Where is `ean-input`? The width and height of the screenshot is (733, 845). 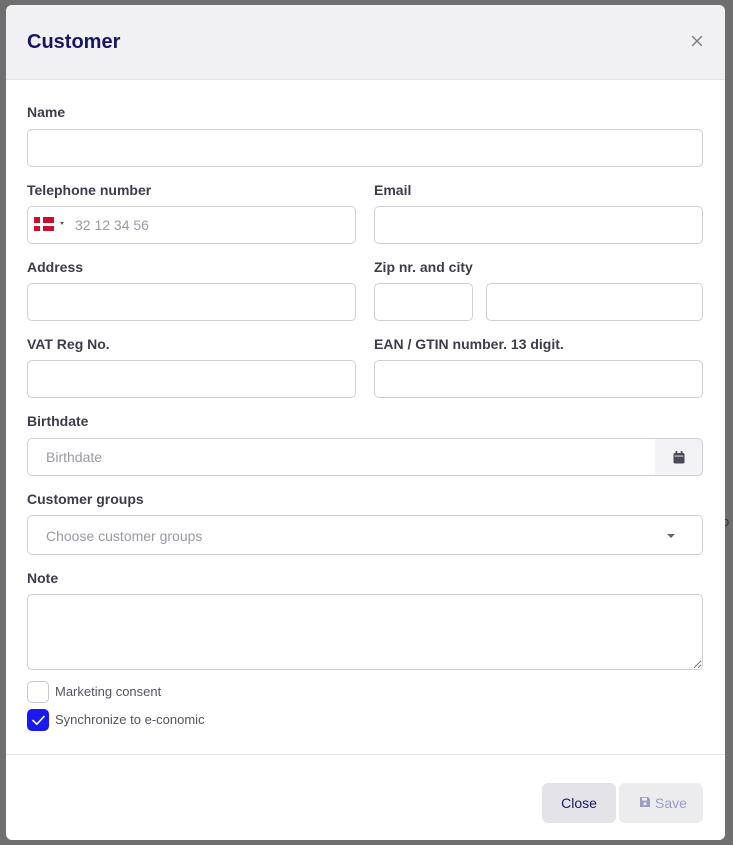 ean-input is located at coordinates (538, 379).